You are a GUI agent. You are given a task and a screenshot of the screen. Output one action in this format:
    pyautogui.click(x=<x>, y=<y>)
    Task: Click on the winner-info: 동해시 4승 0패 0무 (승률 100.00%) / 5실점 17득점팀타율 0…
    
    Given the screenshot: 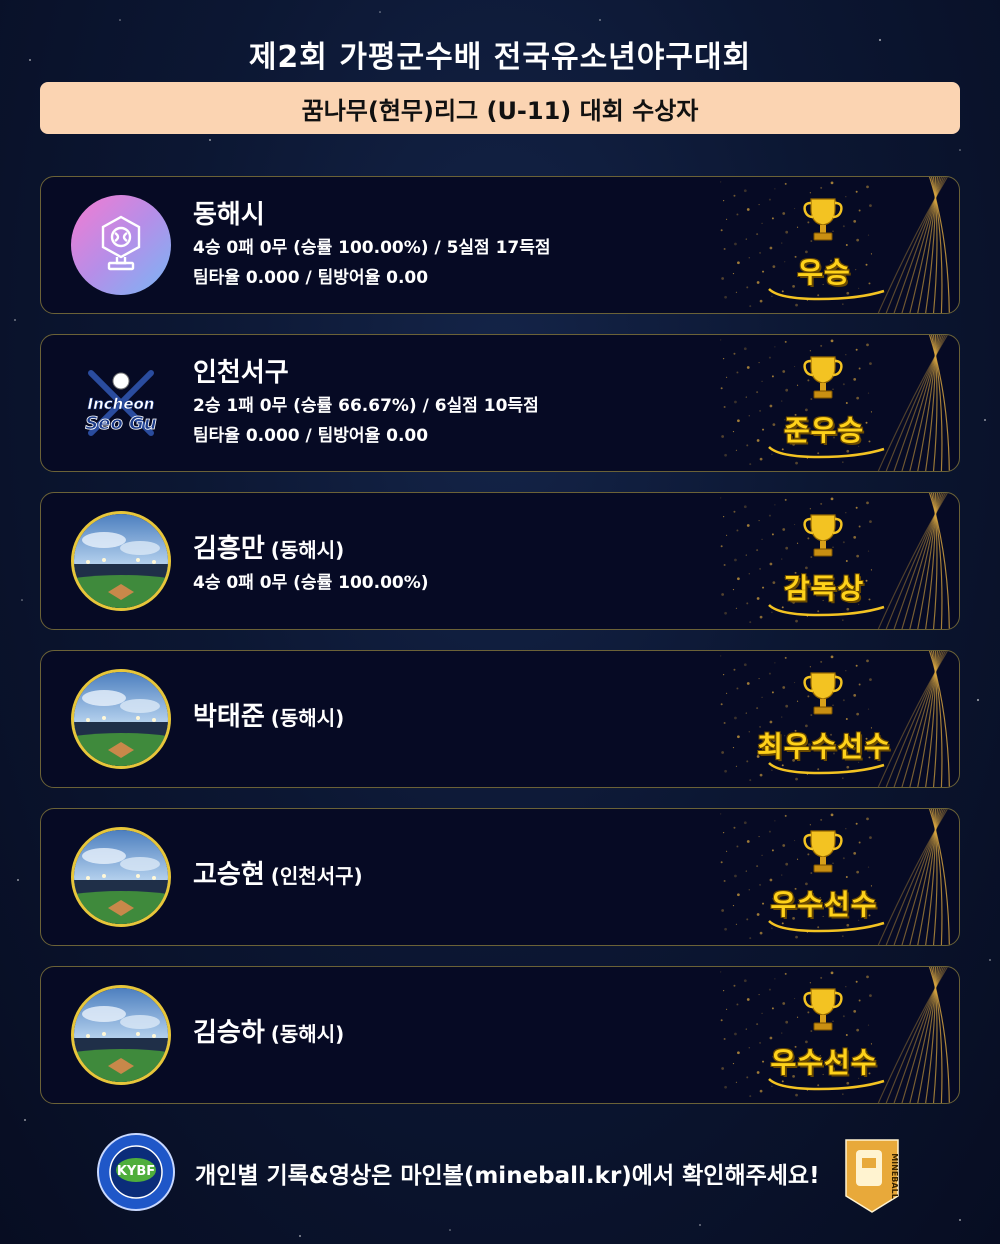 What is the action you would take?
    pyautogui.click(x=372, y=245)
    